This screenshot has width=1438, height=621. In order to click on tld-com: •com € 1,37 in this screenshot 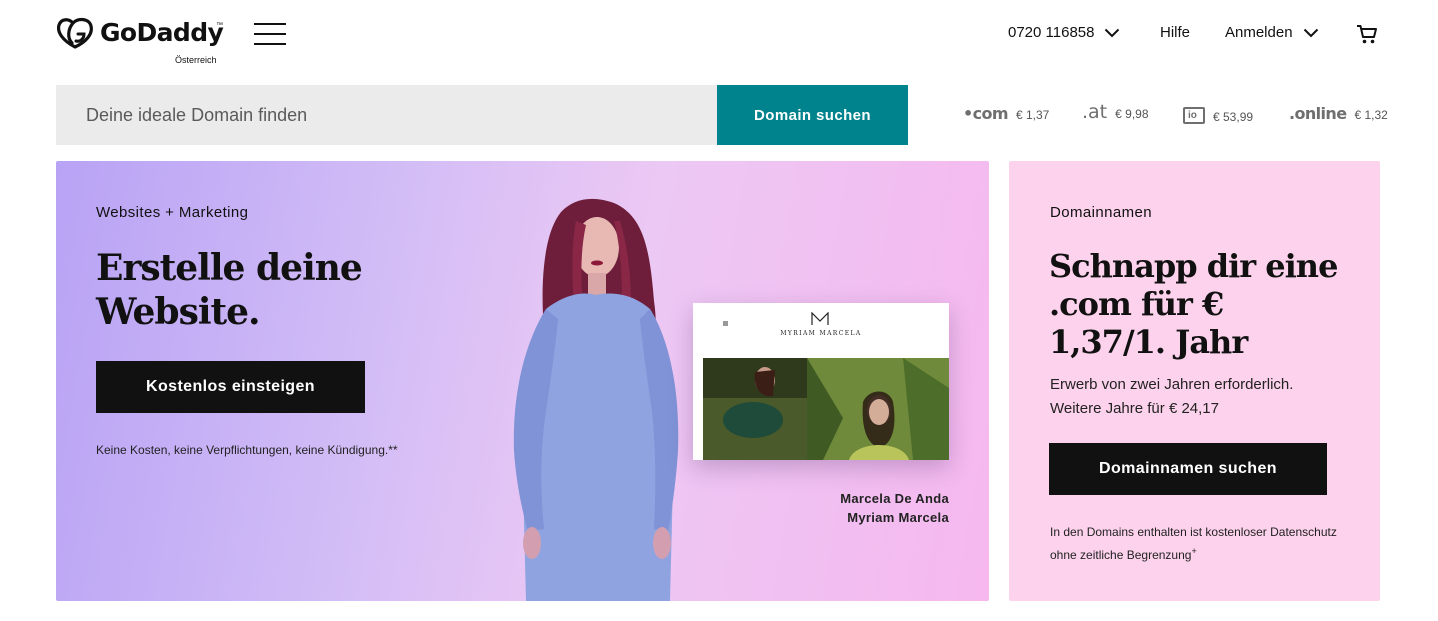, I will do `click(1006, 113)`.